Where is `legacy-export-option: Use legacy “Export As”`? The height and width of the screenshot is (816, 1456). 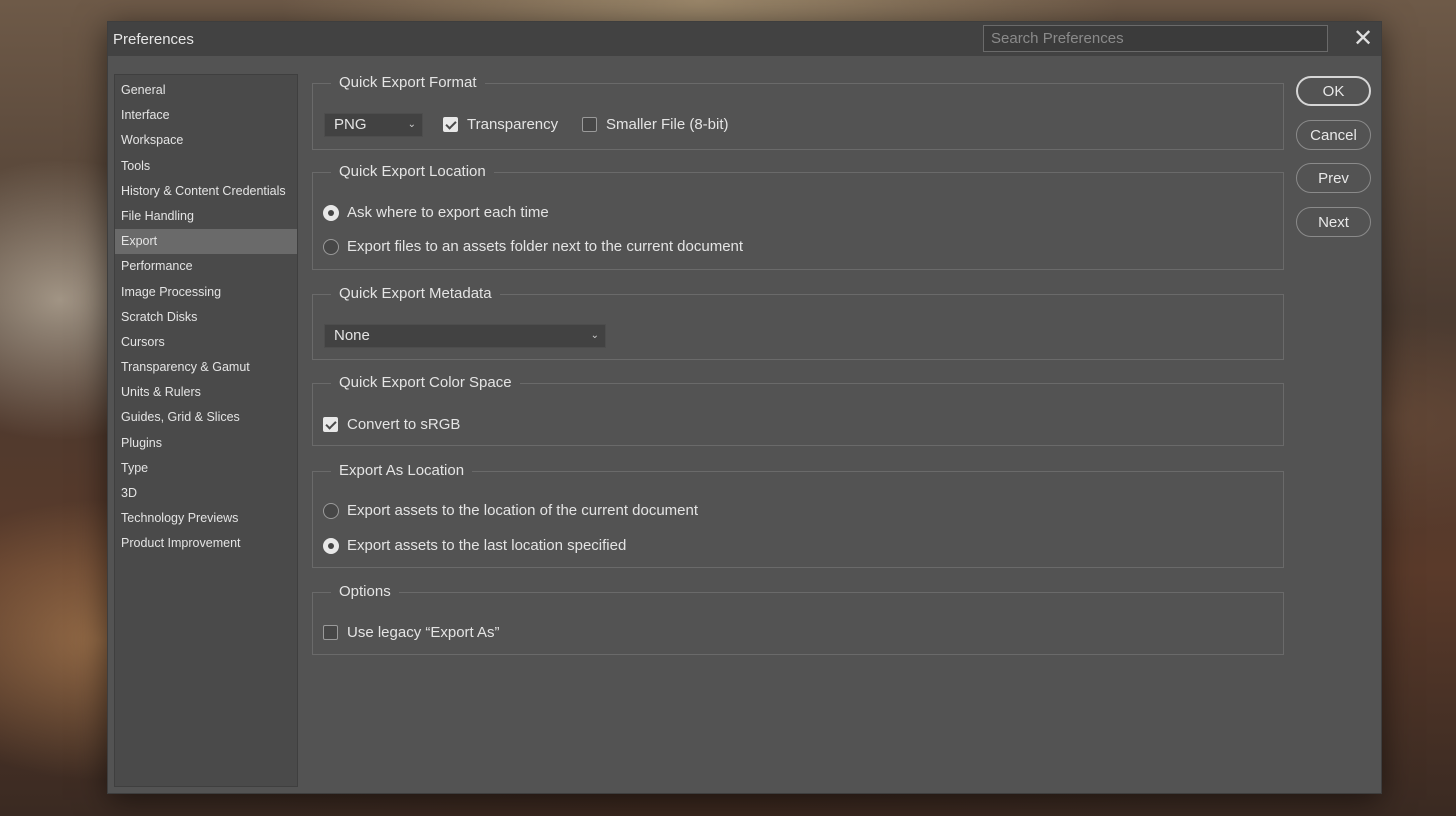 legacy-export-option: Use legacy “Export As” is located at coordinates (411, 632).